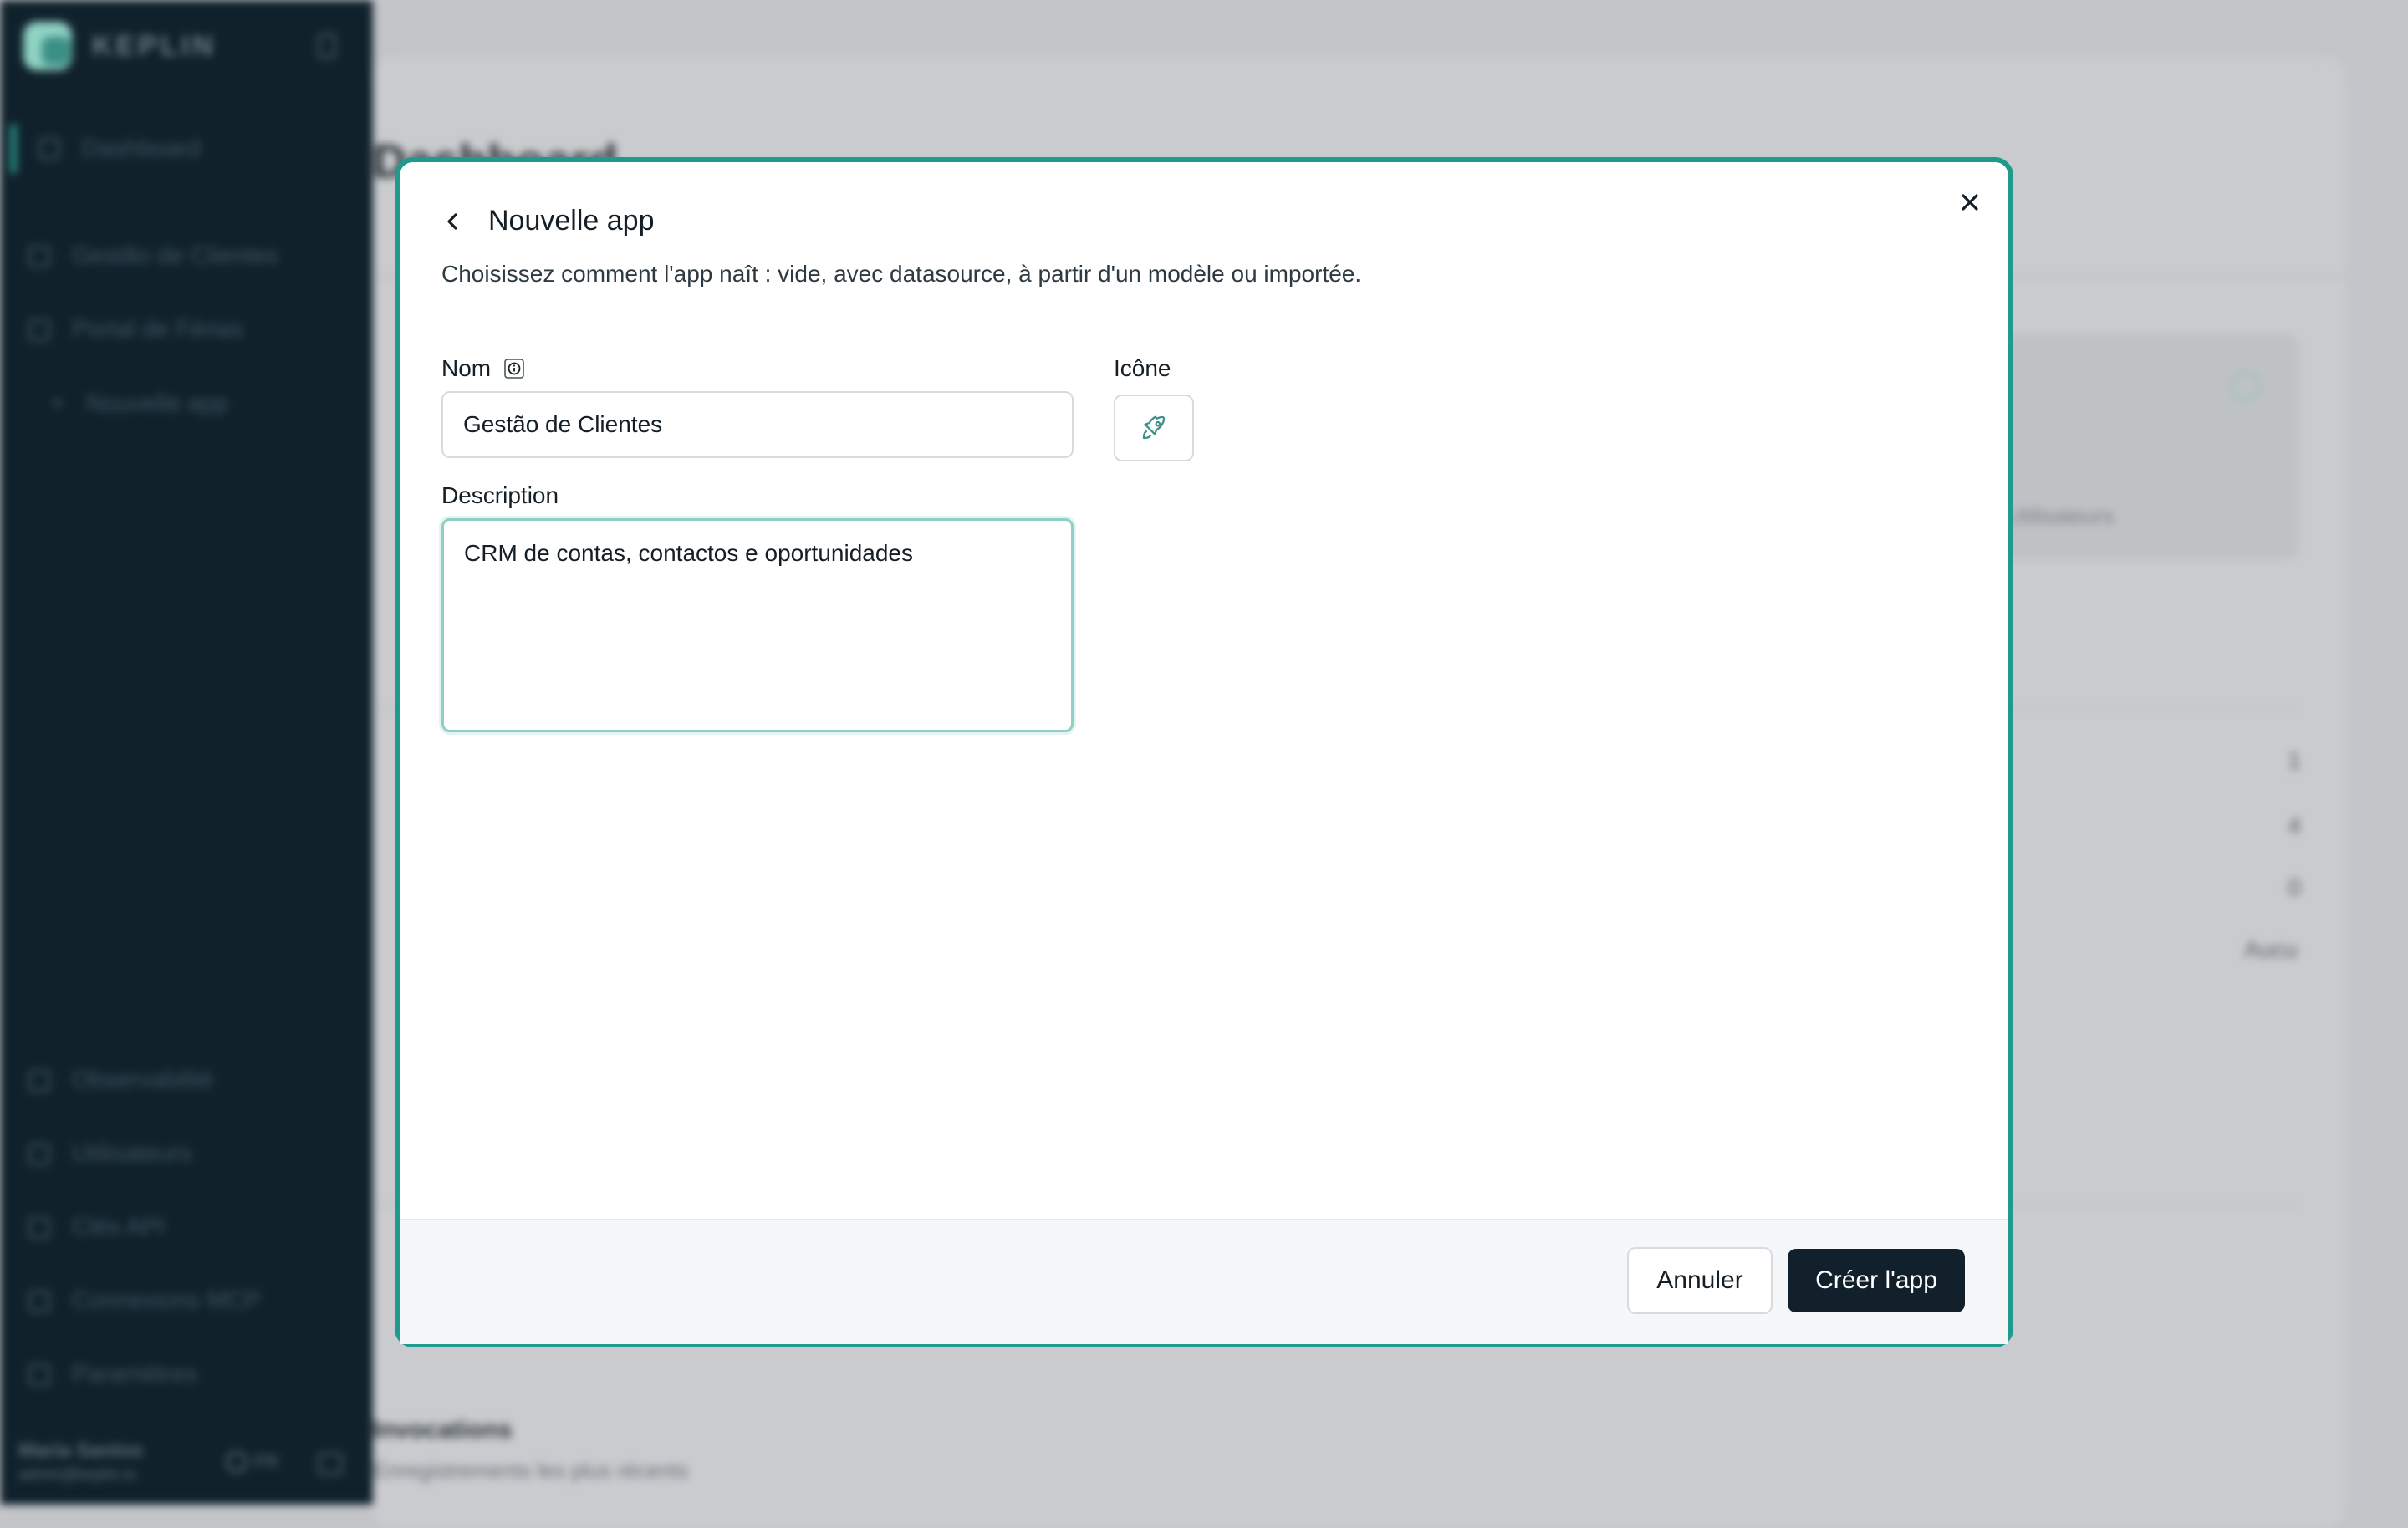 The height and width of the screenshot is (1528, 2408). Describe the element at coordinates (266, 1461) in the screenshot. I see `language-label: FR` at that location.